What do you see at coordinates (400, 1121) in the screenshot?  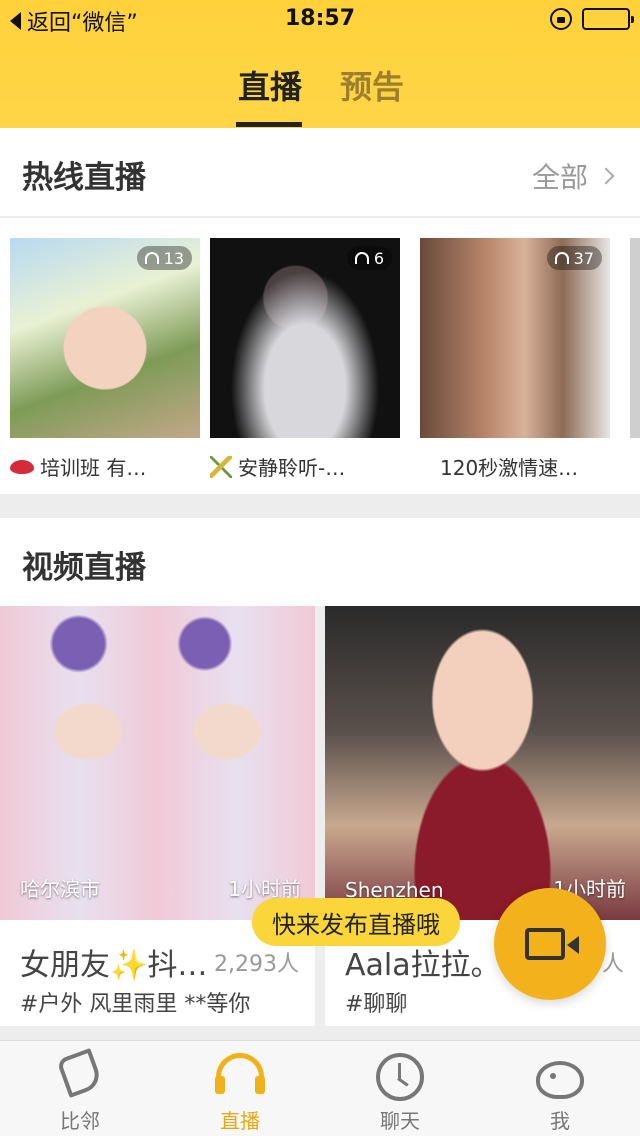 I see `nav-label: 聊天` at bounding box center [400, 1121].